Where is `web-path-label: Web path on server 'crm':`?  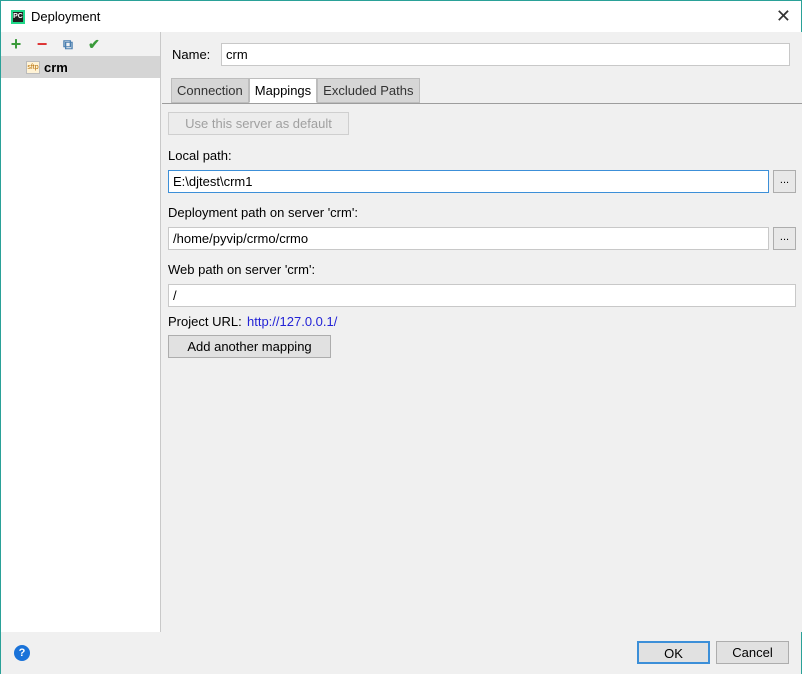
web-path-label: Web path on server 'crm': is located at coordinates (242, 269).